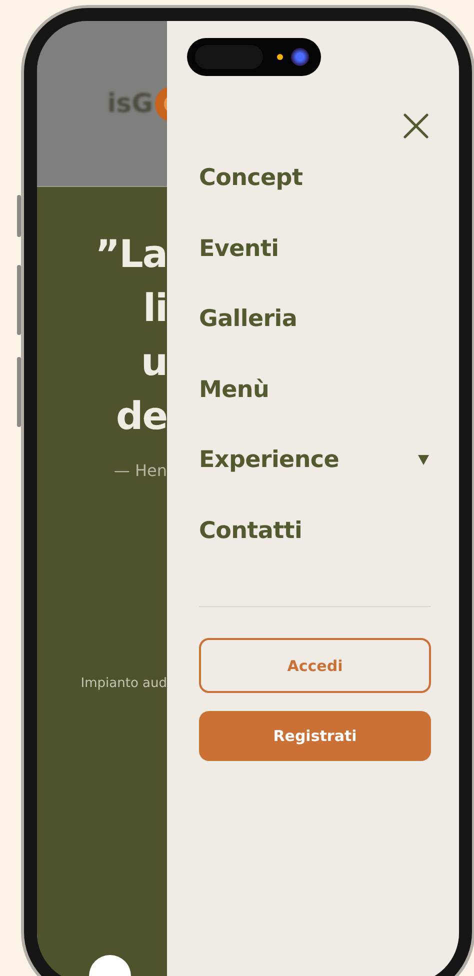 This screenshot has width=474, height=976. What do you see at coordinates (141, 416) in the screenshot?
I see `quote-text: de` at bounding box center [141, 416].